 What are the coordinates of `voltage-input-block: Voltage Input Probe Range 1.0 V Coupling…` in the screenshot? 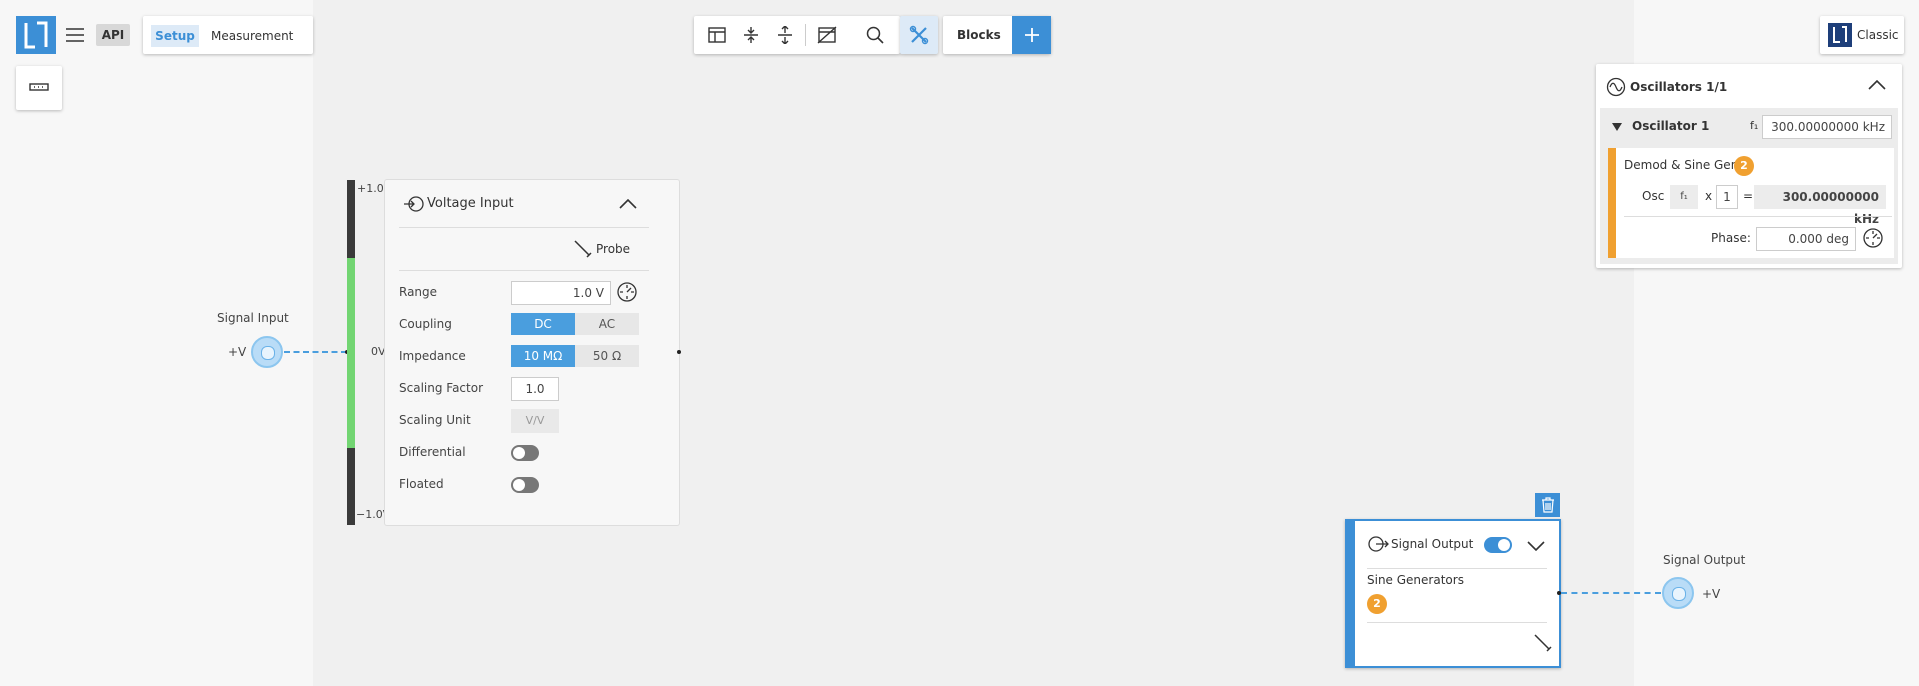 It's located at (532, 352).